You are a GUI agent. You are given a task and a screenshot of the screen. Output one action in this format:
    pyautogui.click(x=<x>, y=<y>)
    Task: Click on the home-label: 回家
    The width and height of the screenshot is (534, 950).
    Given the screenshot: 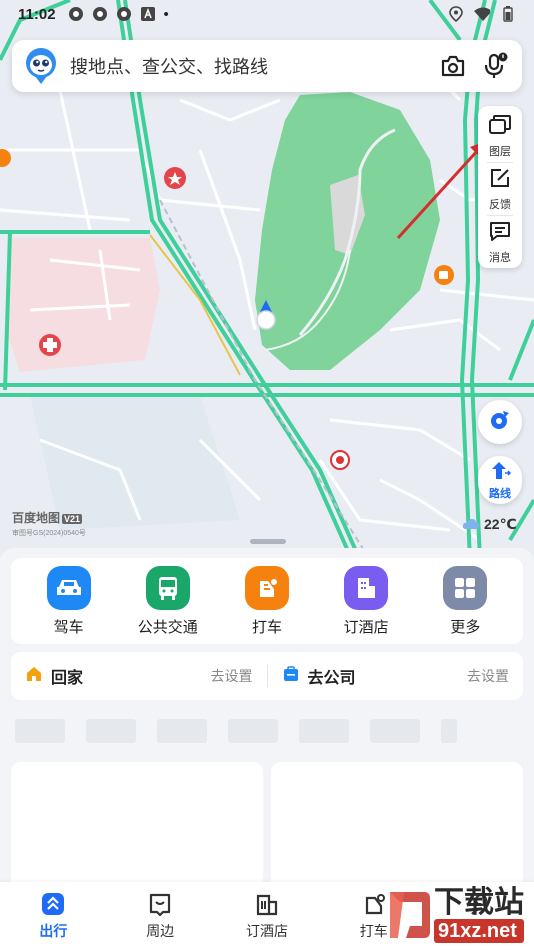 What is the action you would take?
    pyautogui.click(x=67, y=678)
    